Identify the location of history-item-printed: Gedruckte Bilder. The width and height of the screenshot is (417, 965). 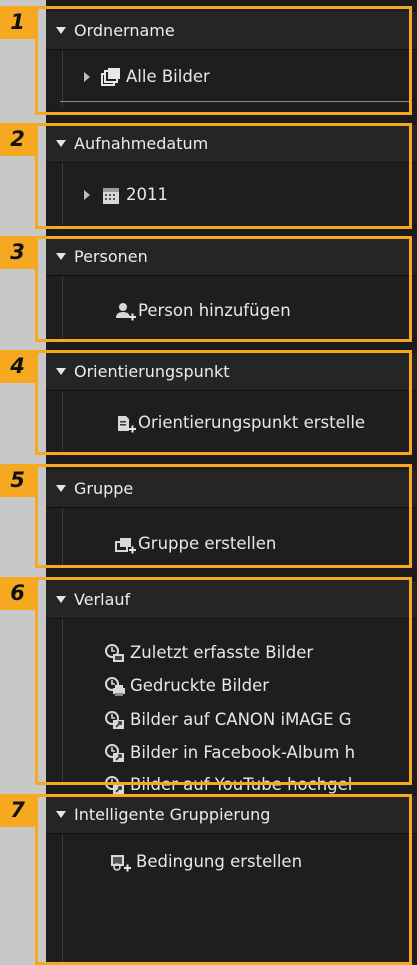
(260, 686).